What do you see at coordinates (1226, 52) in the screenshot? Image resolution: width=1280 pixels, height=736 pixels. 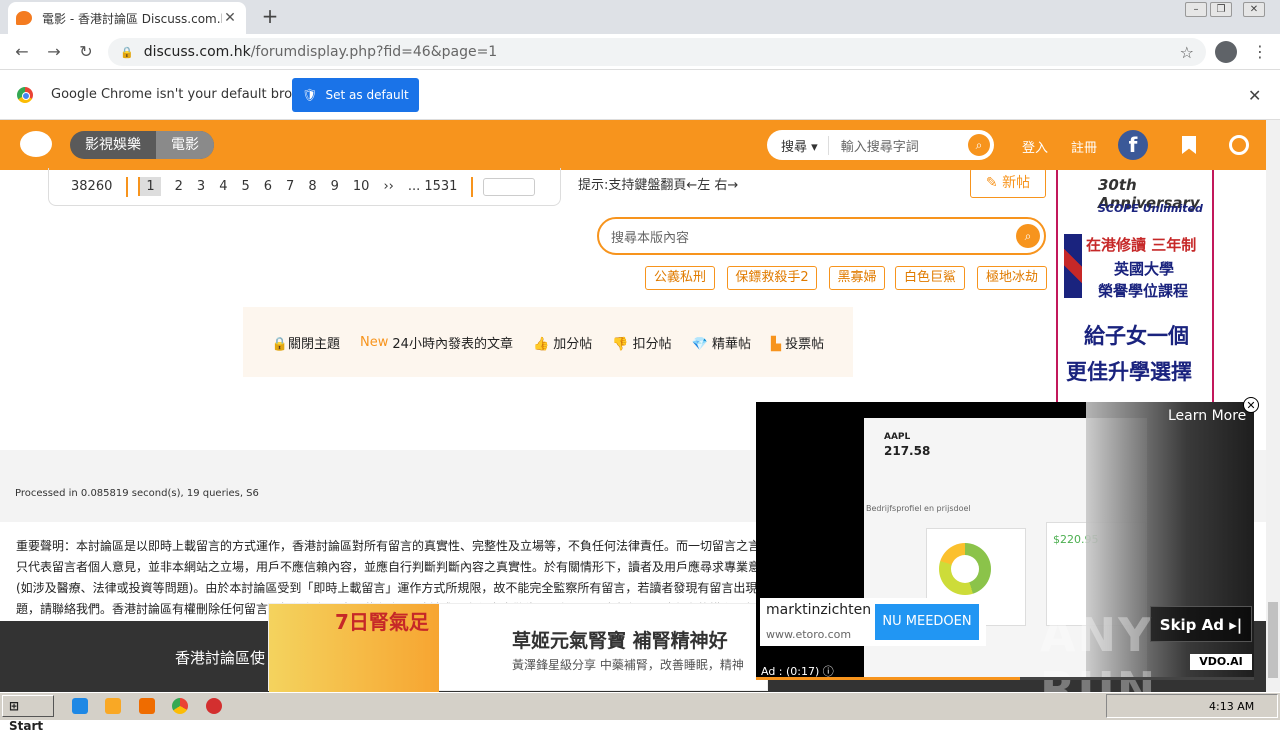 I see `profile-avatar-icon` at bounding box center [1226, 52].